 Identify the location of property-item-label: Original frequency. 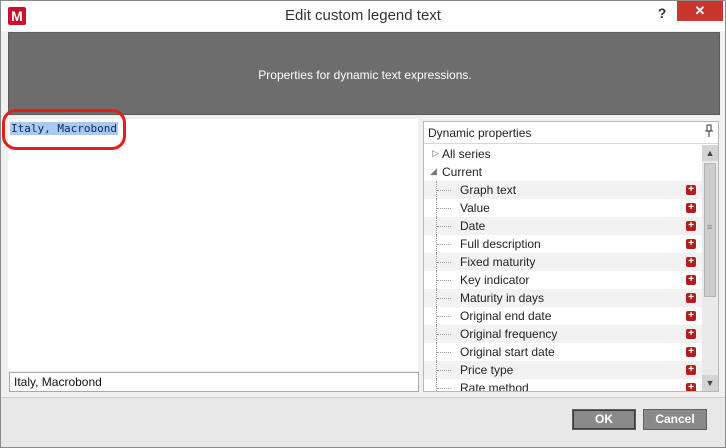
(509, 334).